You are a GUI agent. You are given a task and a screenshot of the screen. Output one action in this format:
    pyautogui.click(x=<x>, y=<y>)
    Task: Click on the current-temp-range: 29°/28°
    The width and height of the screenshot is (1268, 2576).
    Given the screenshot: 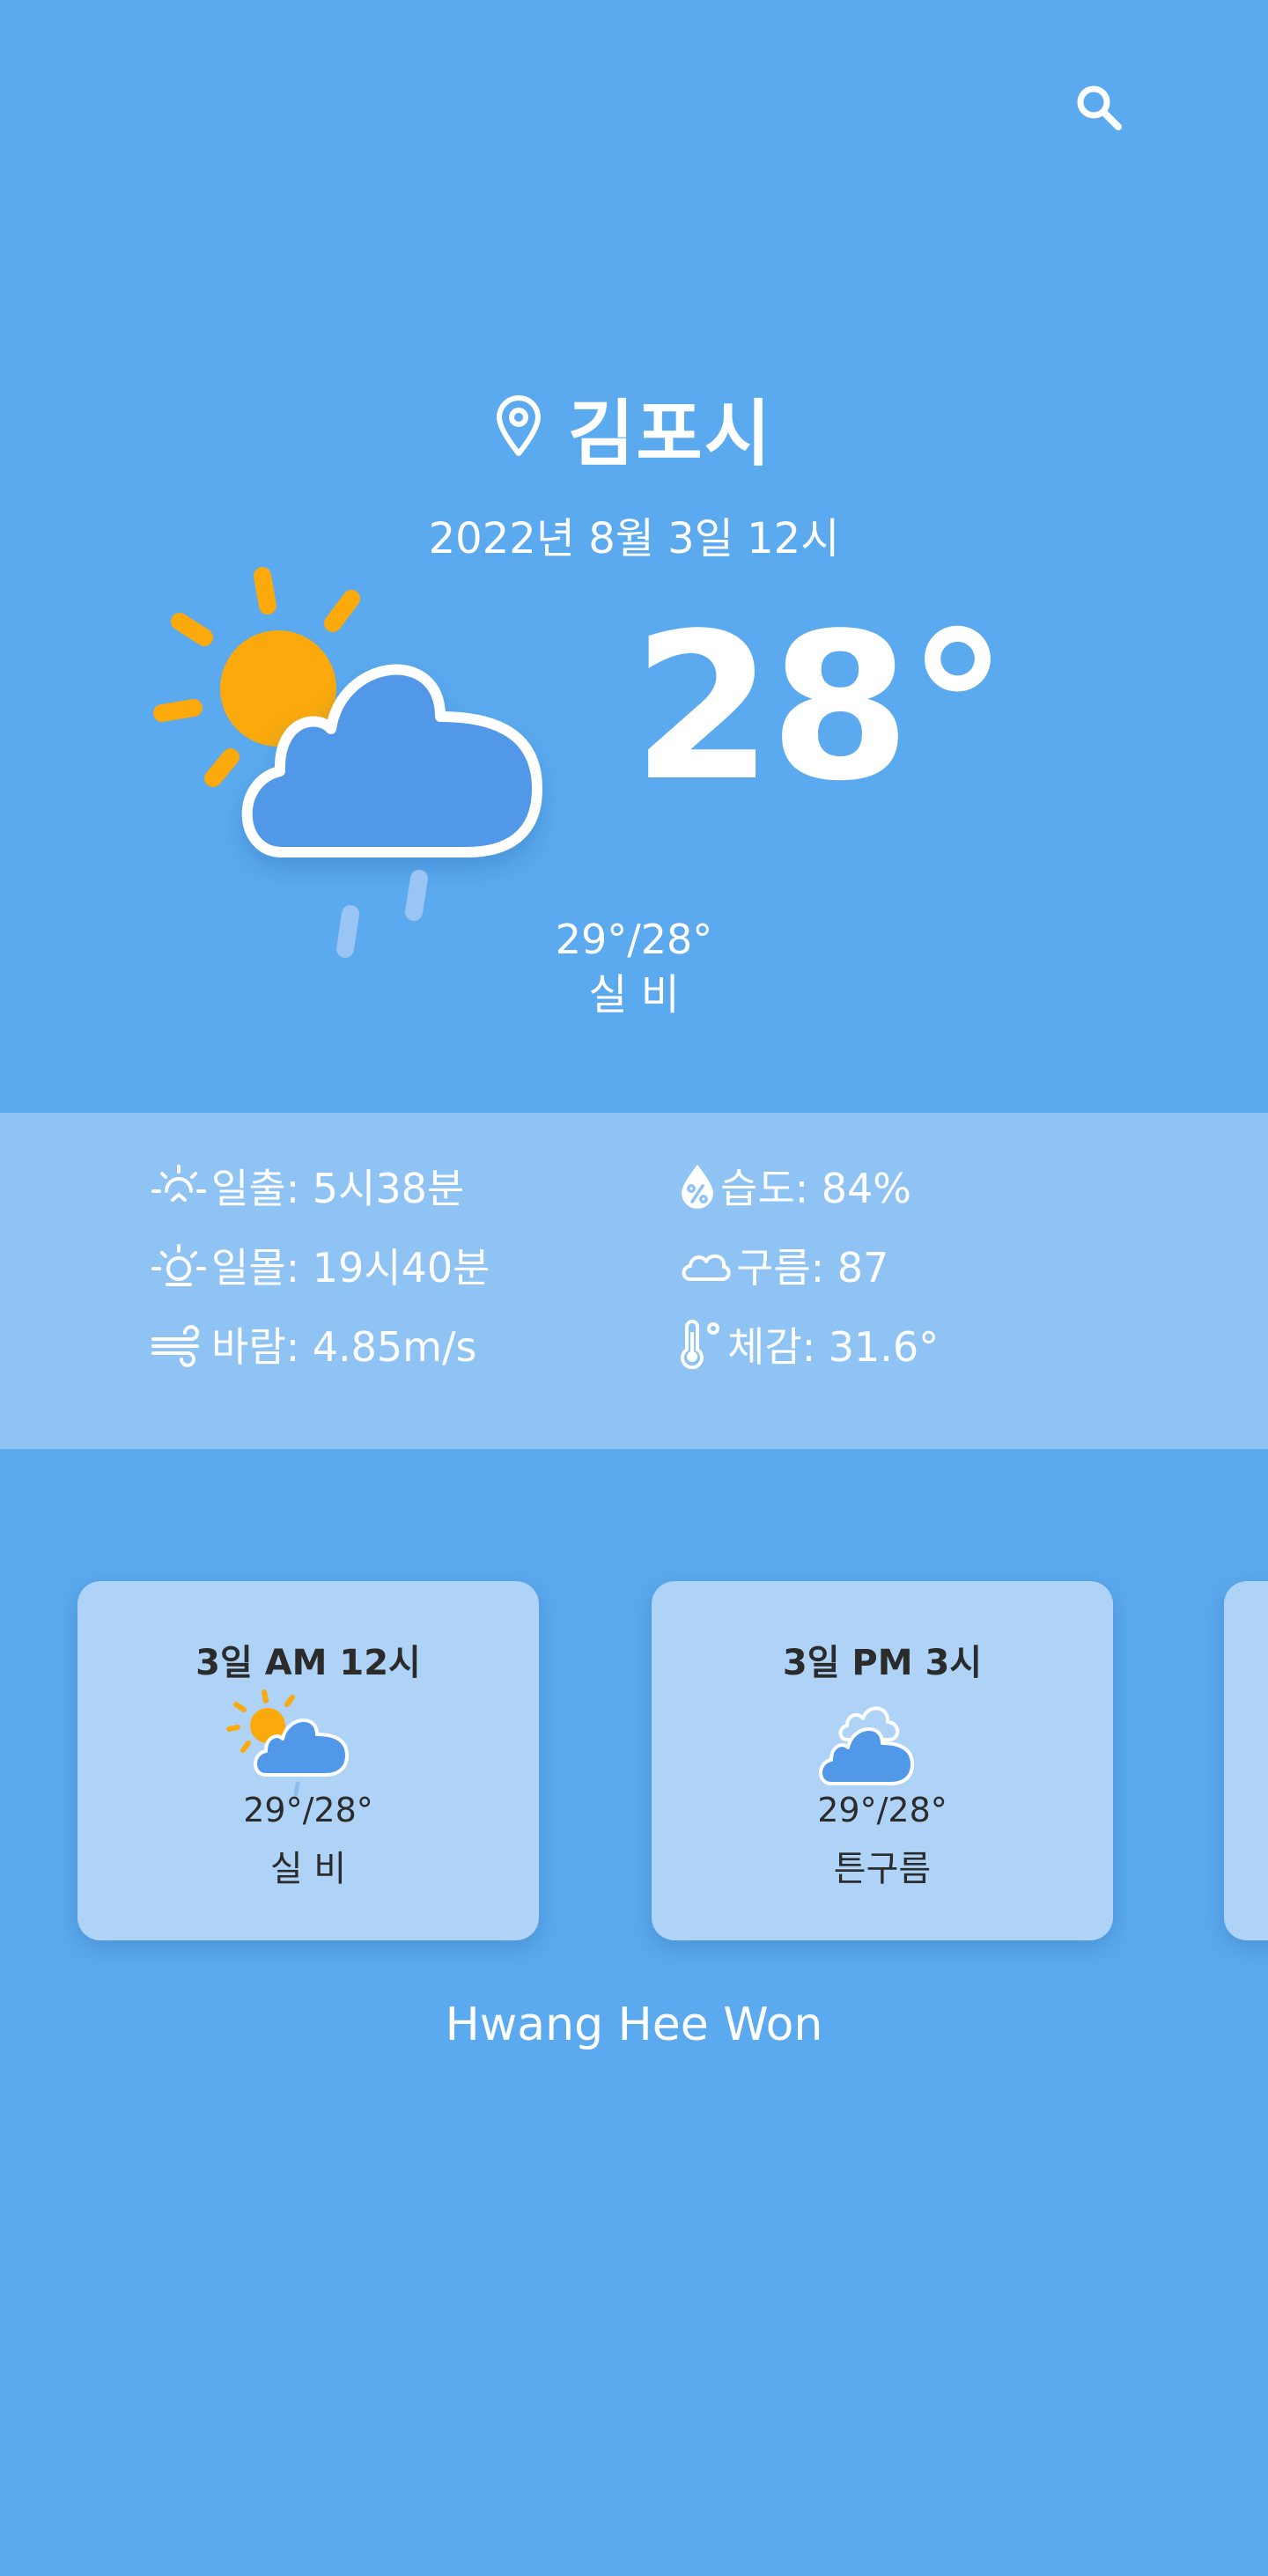 What is the action you would take?
    pyautogui.click(x=634, y=940)
    